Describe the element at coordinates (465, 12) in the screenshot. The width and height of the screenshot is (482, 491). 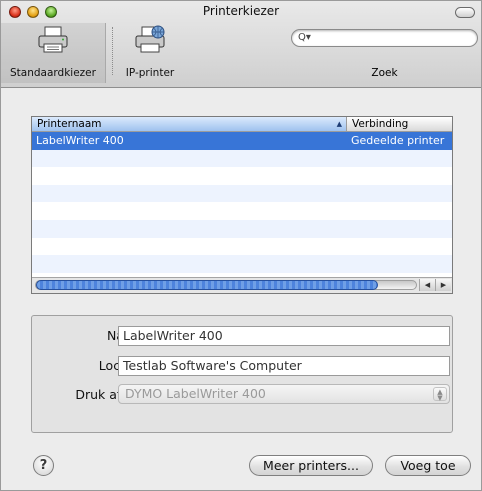
I see `toolbar-toggle-button` at that location.